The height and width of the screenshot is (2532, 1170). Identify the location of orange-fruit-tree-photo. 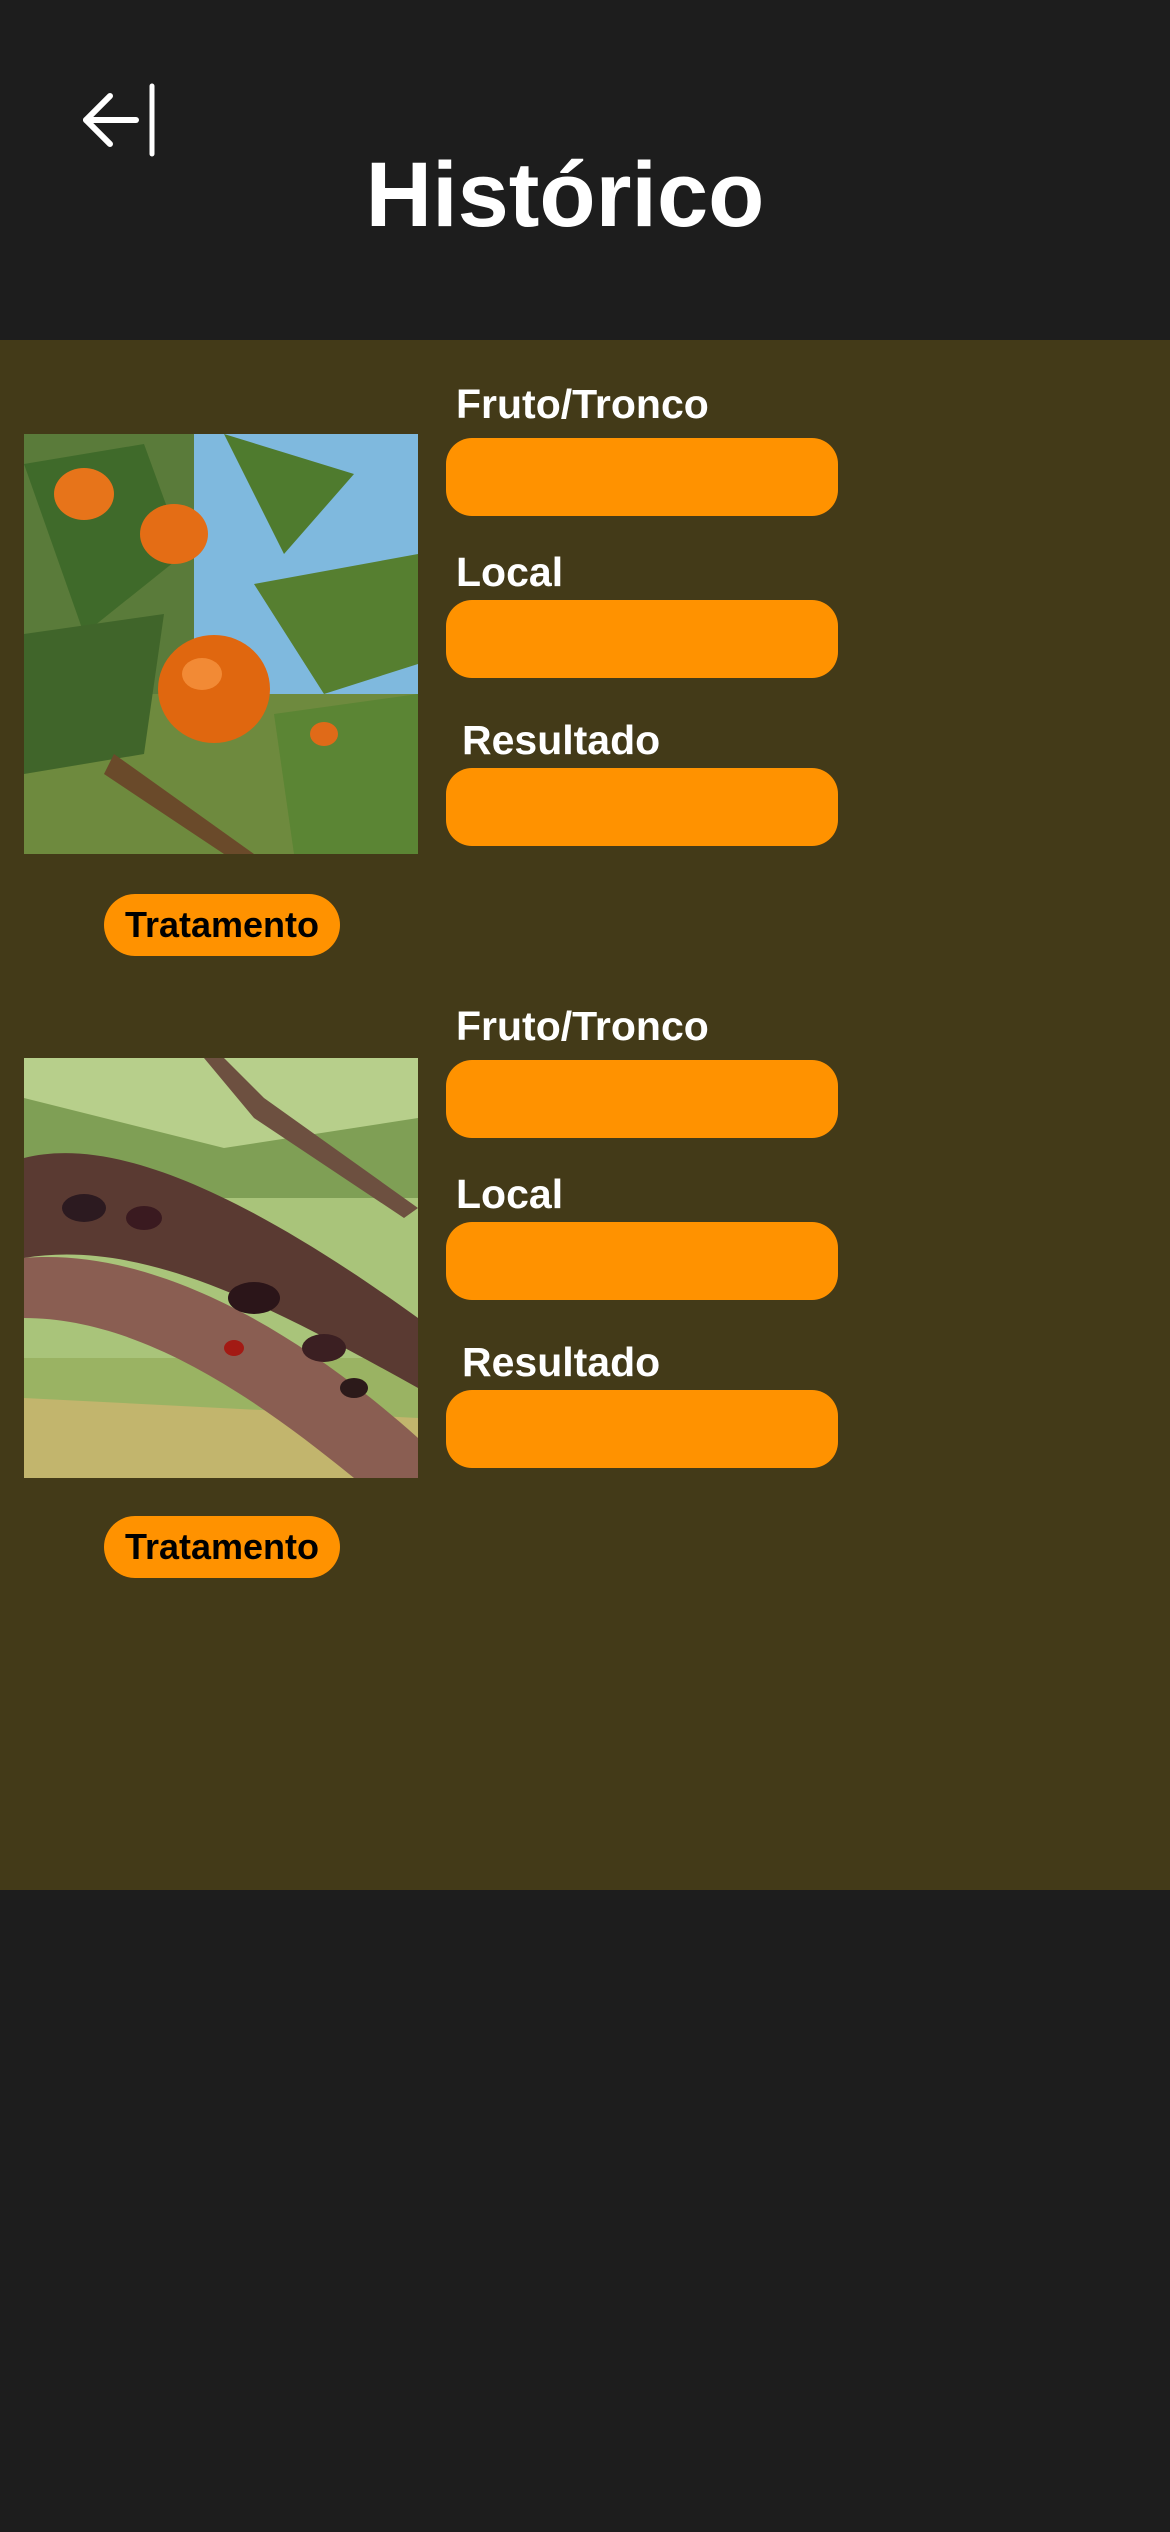
(221, 644).